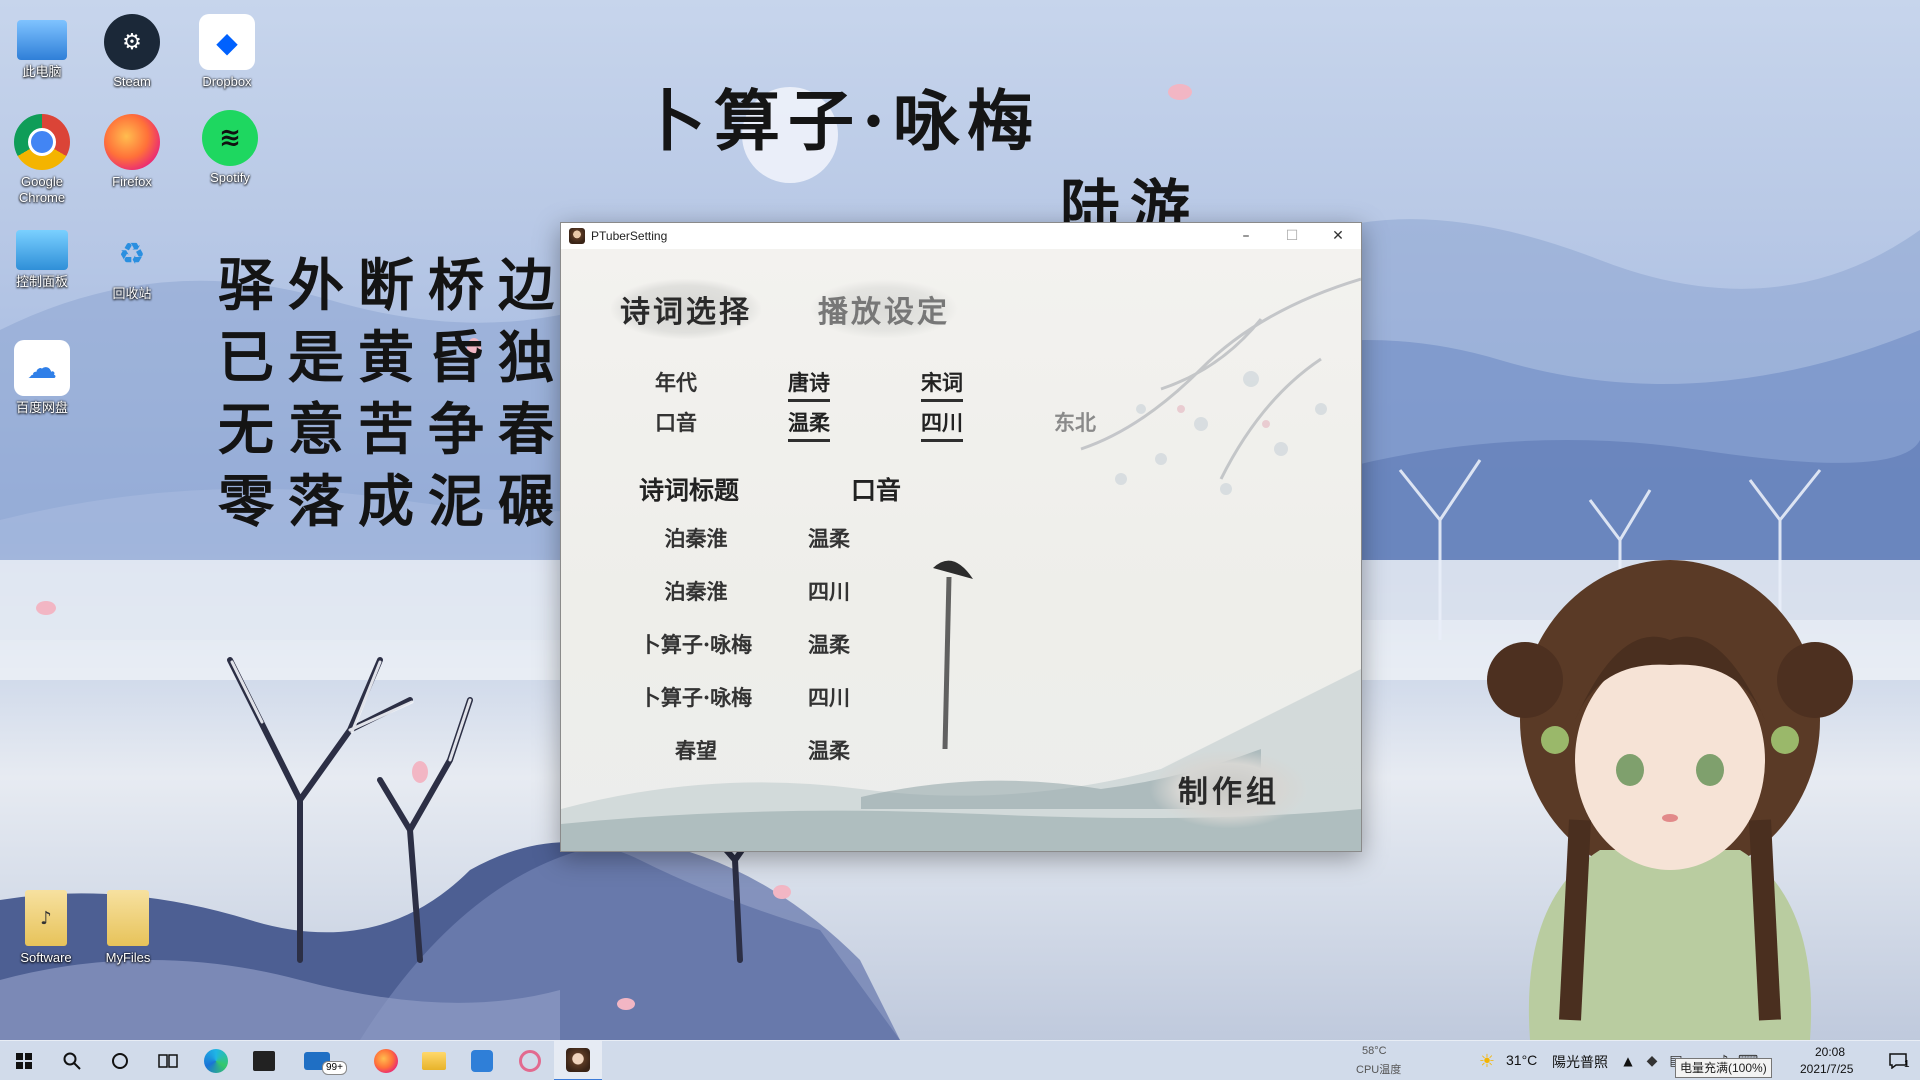  I want to click on tab-playback-settings: 播放设定, so click(884, 309).